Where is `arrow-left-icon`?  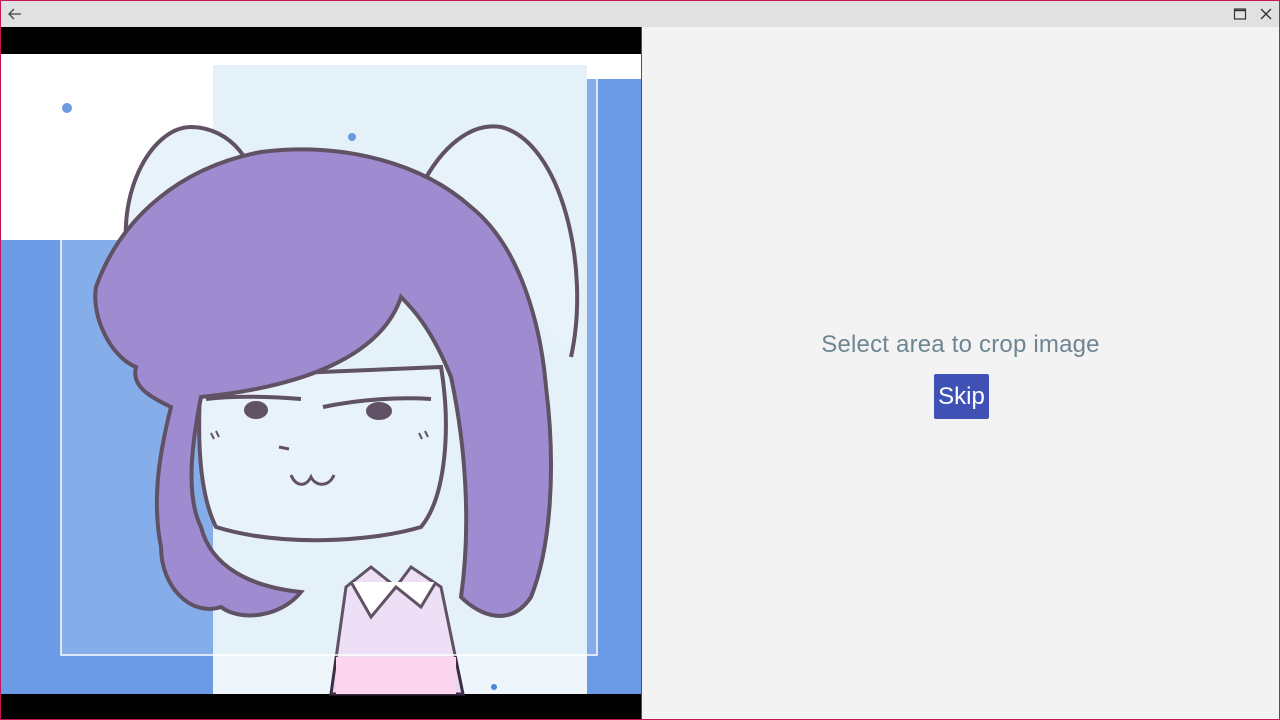
arrow-left-icon is located at coordinates (14, 14).